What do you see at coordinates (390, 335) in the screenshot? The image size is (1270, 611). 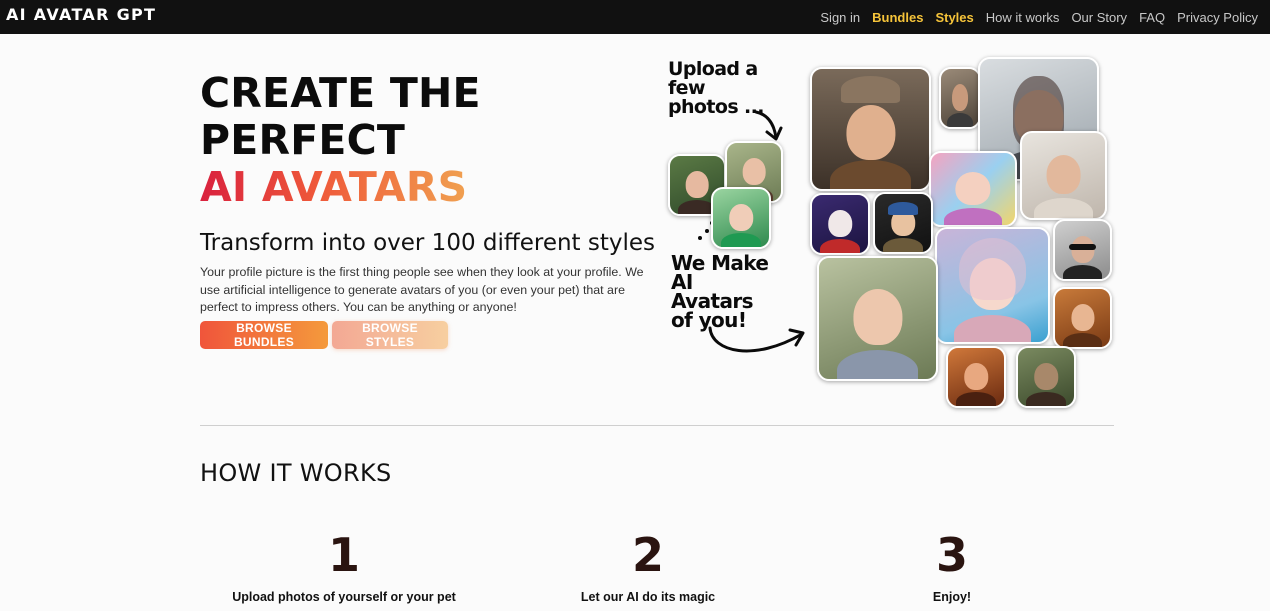 I see `browse-styles-button: BROWSE STYLES` at bounding box center [390, 335].